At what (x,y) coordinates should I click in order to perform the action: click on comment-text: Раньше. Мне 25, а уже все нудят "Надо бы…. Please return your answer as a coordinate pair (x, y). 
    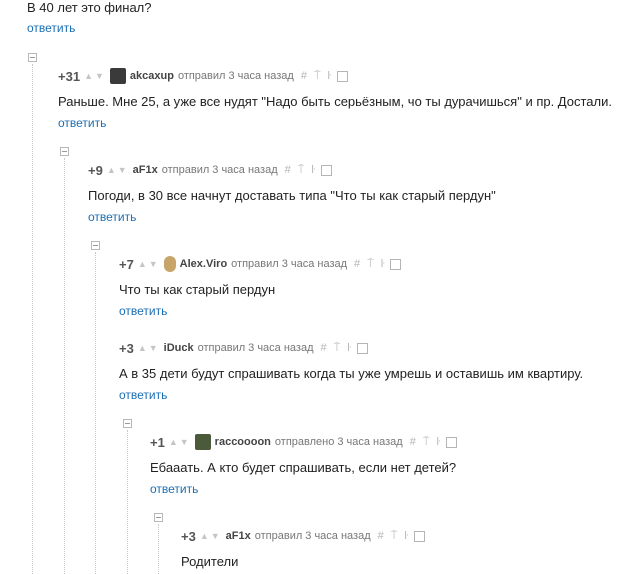
    Looking at the image, I should click on (335, 101).